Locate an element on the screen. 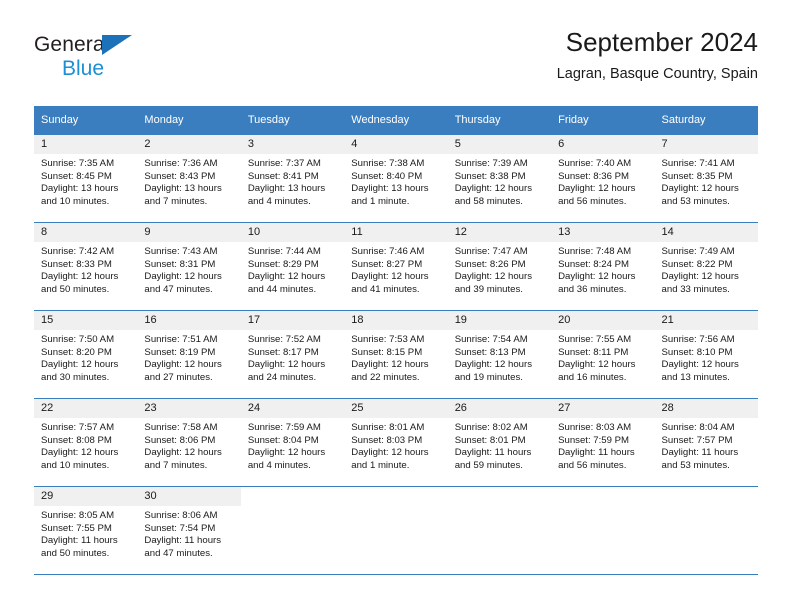 Image resolution: width=792 pixels, height=612 pixels. daylight-text: Daylight: 12 hours and 16 minutes. is located at coordinates (597, 371).